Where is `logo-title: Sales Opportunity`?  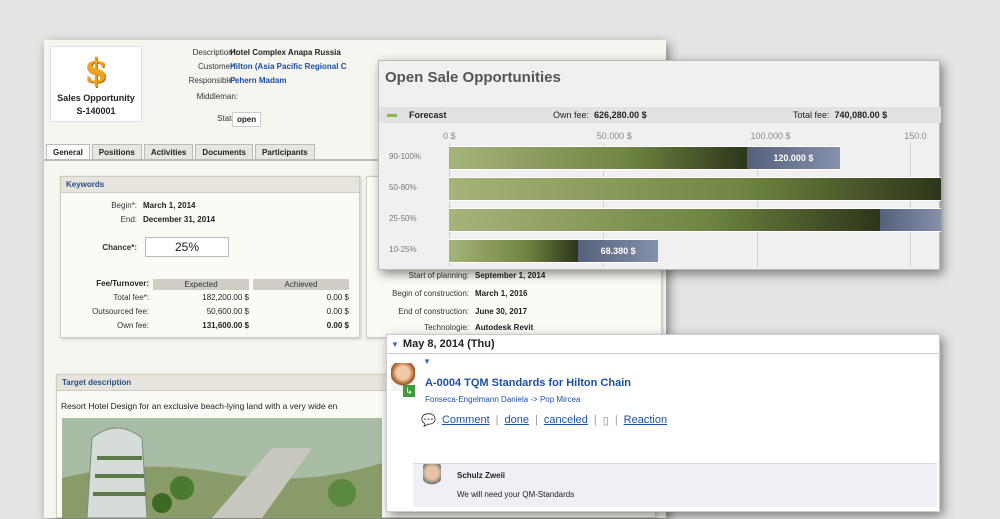 logo-title: Sales Opportunity is located at coordinates (96, 98).